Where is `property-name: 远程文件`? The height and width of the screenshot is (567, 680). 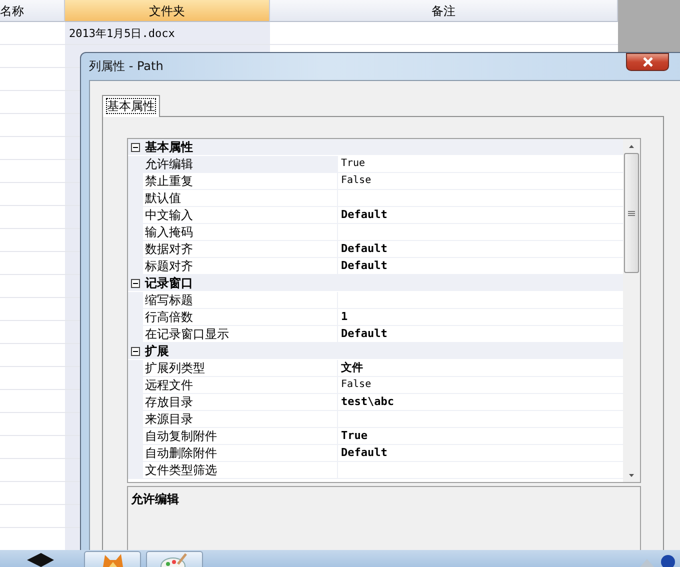
property-name: 远程文件 is located at coordinates (240, 385).